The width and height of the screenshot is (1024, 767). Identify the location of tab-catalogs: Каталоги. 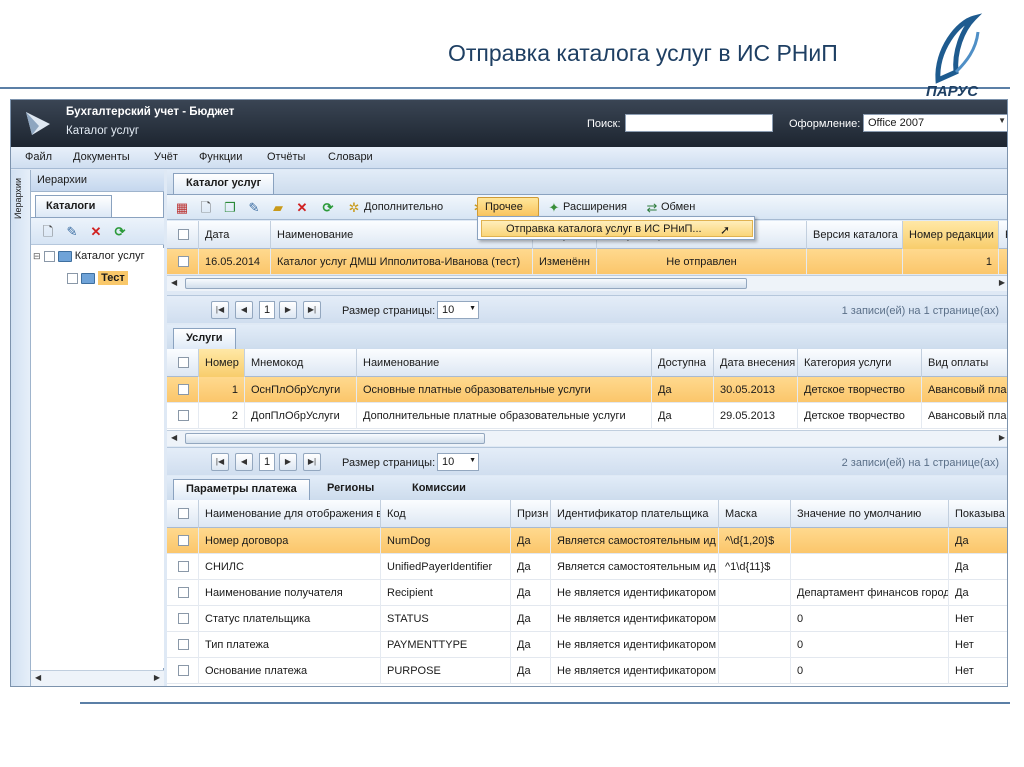
(73, 206).